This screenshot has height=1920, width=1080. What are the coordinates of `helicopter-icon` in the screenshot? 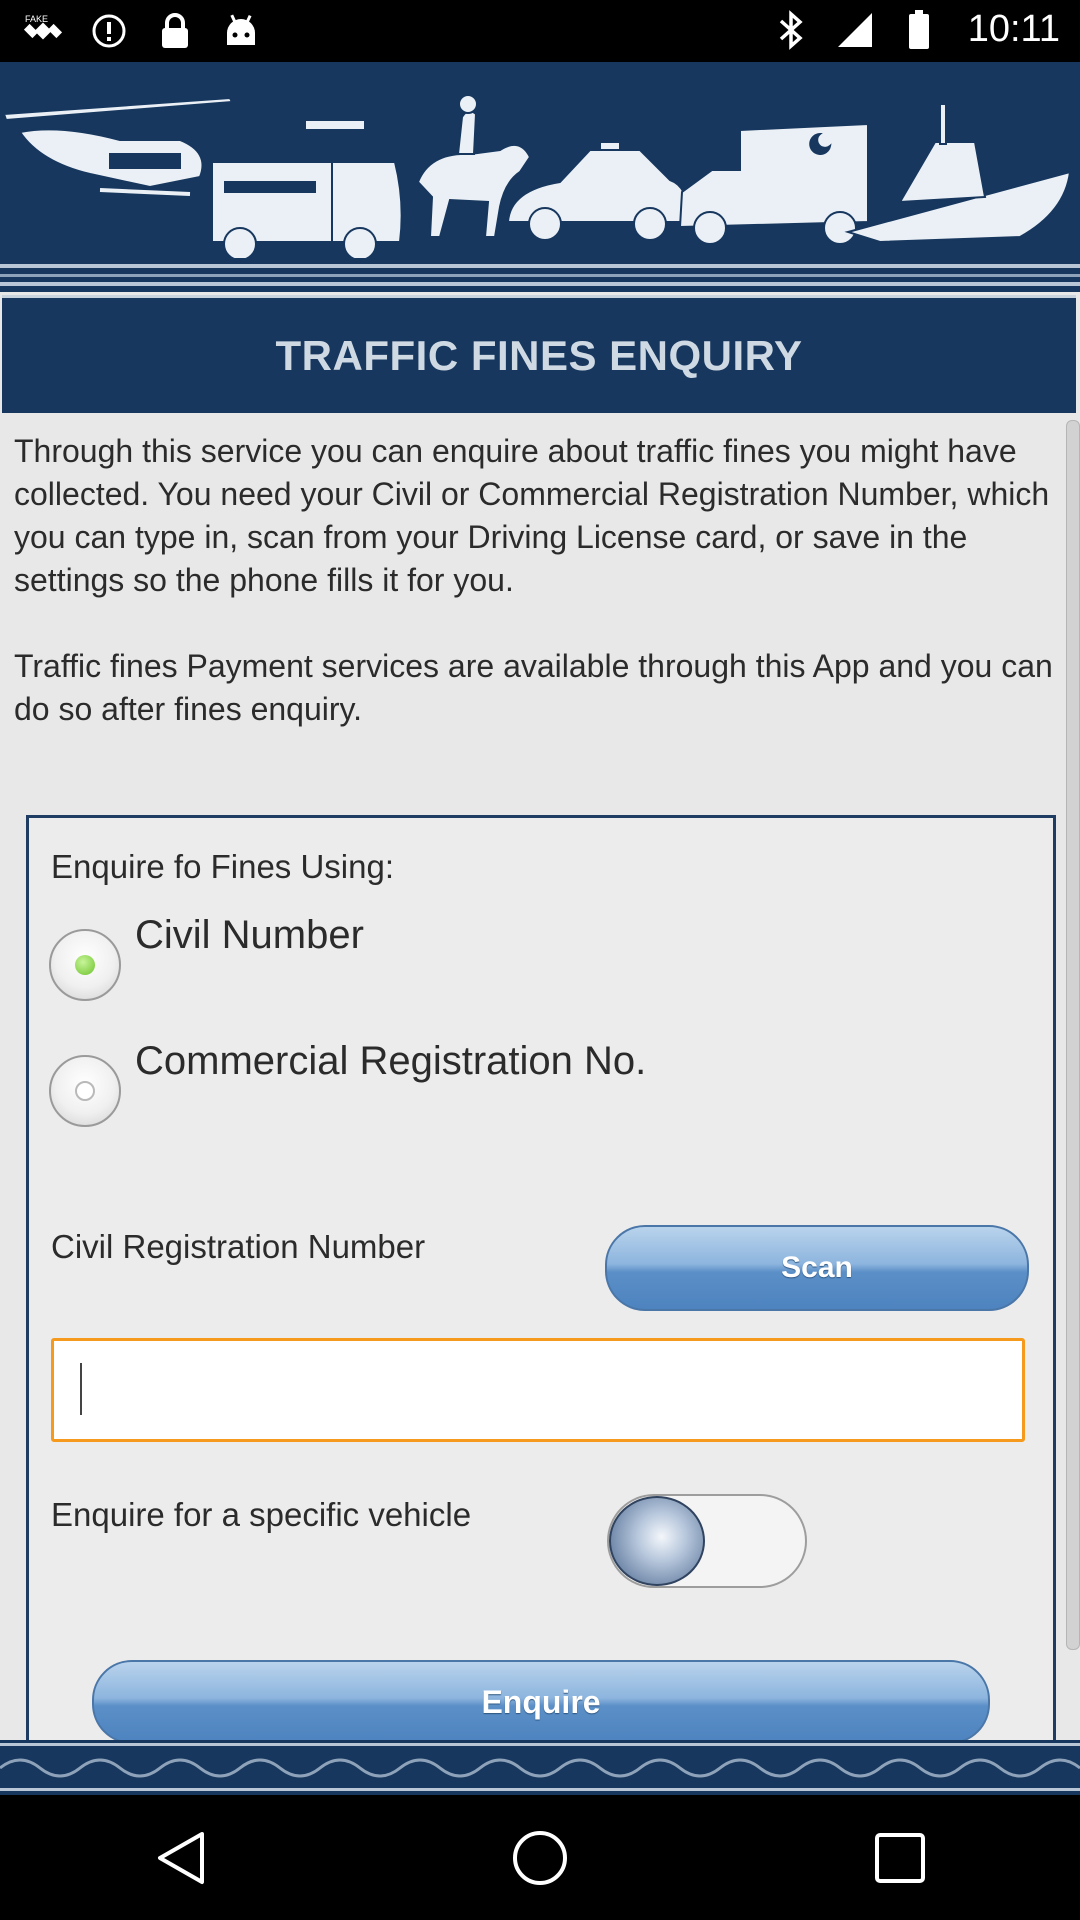 It's located at (118, 146).